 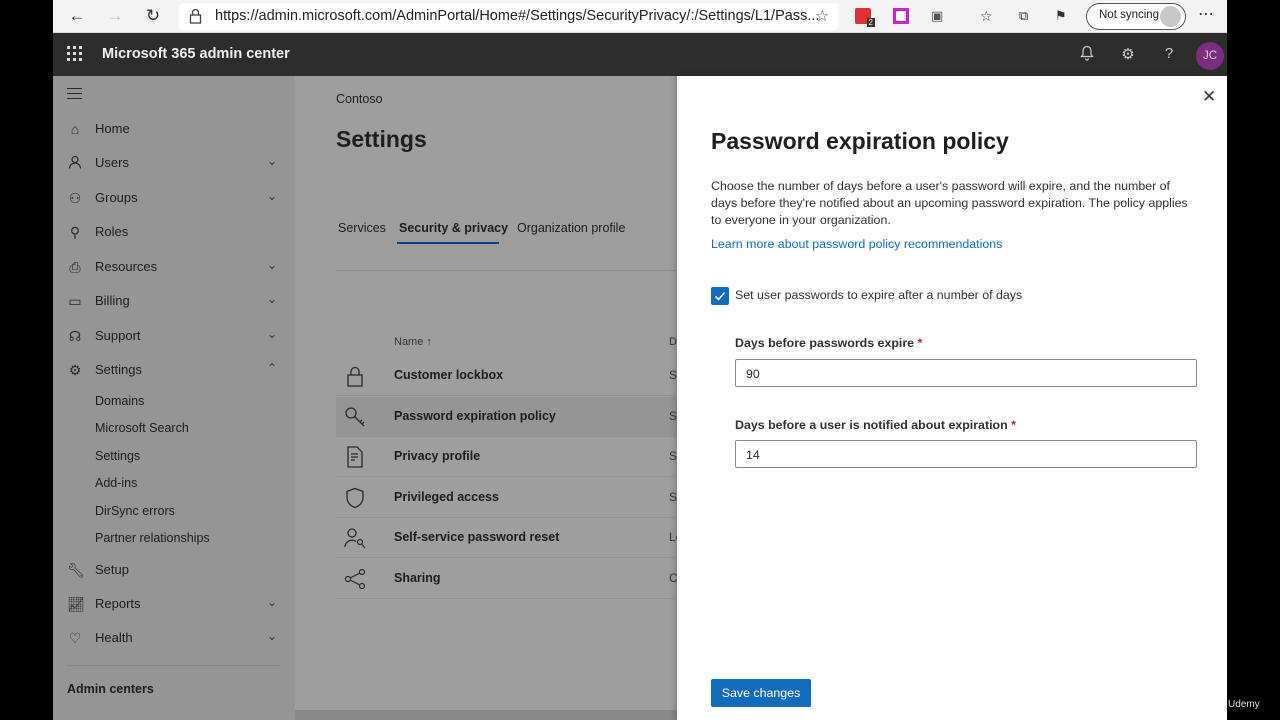 I want to click on days-expire-input: 90, so click(x=966, y=373).